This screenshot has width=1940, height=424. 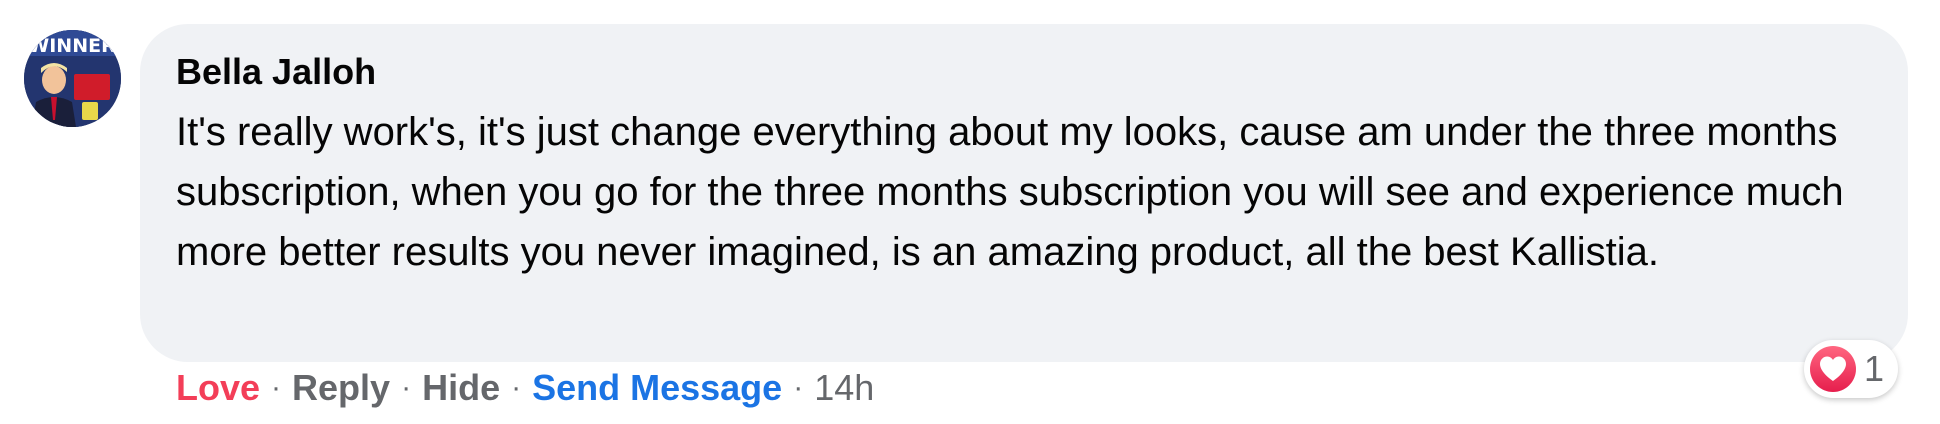 I want to click on send-message-button: Send Message, so click(x=657, y=388).